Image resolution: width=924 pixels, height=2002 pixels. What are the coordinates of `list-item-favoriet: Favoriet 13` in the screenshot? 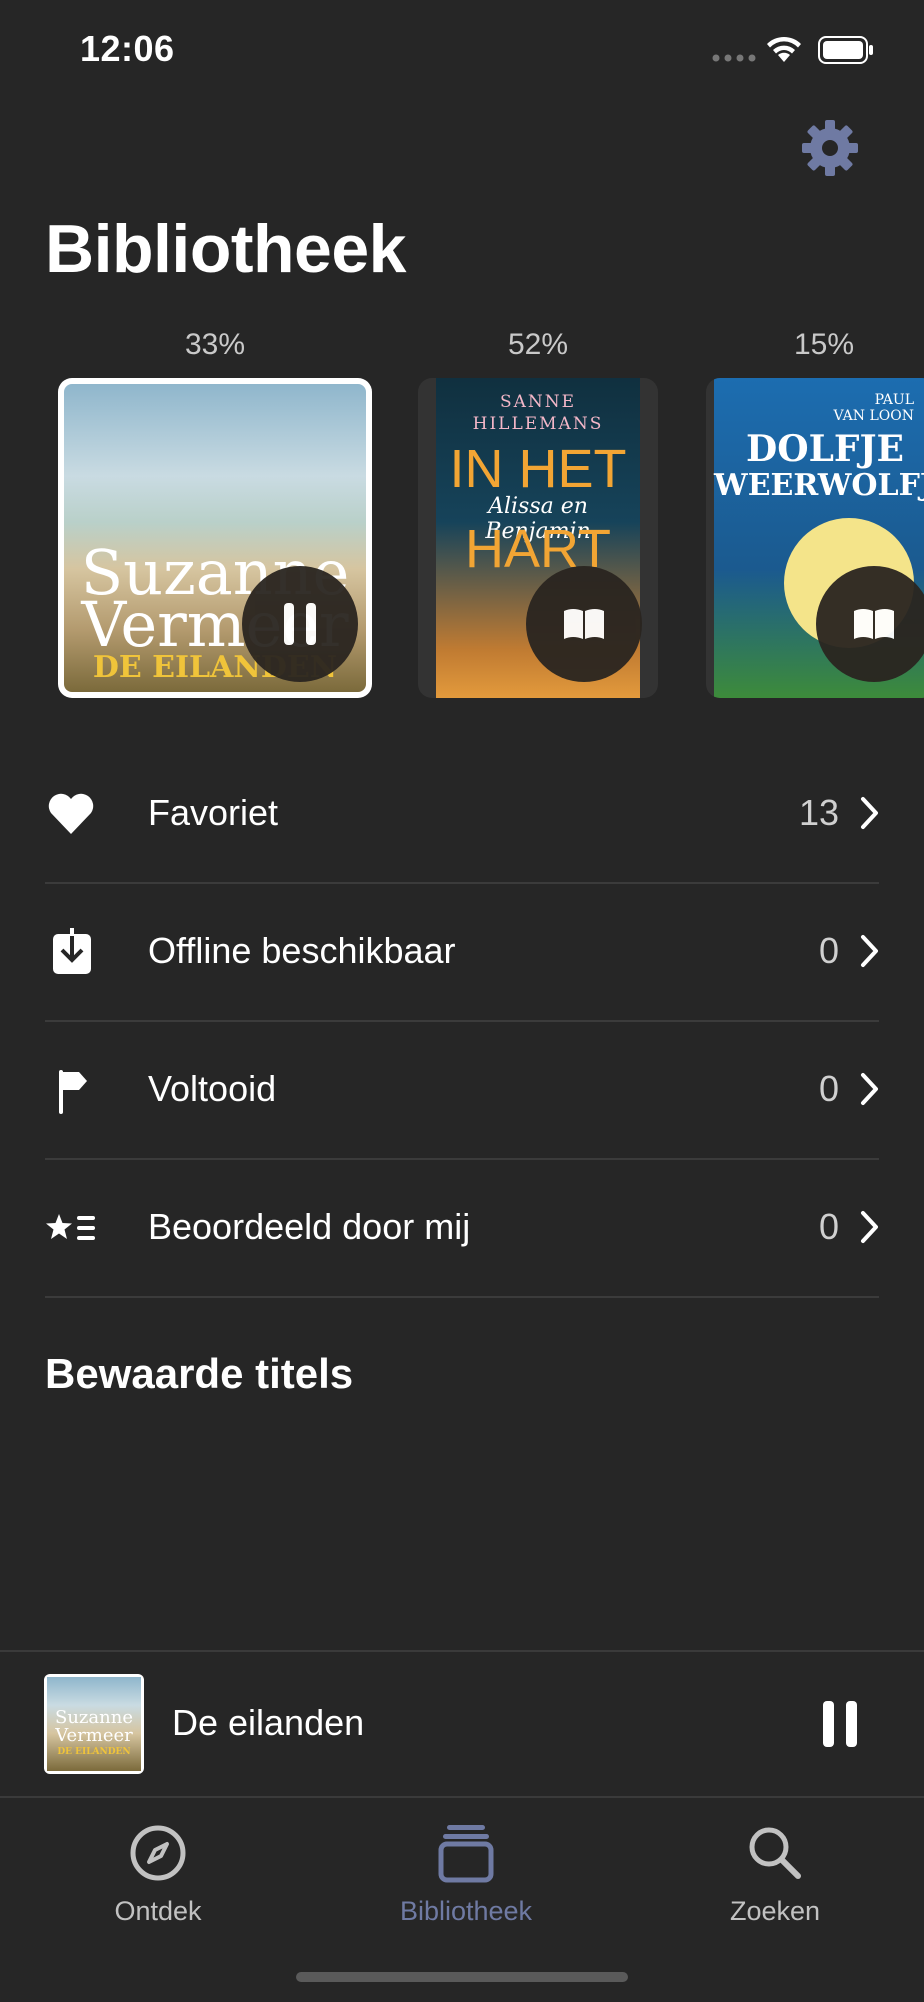 It's located at (462, 815).